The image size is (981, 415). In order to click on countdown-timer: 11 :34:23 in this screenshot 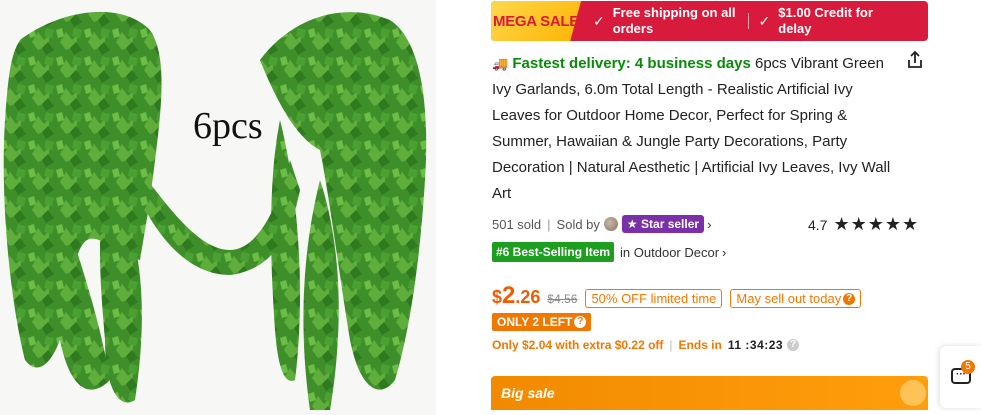, I will do `click(755, 345)`.